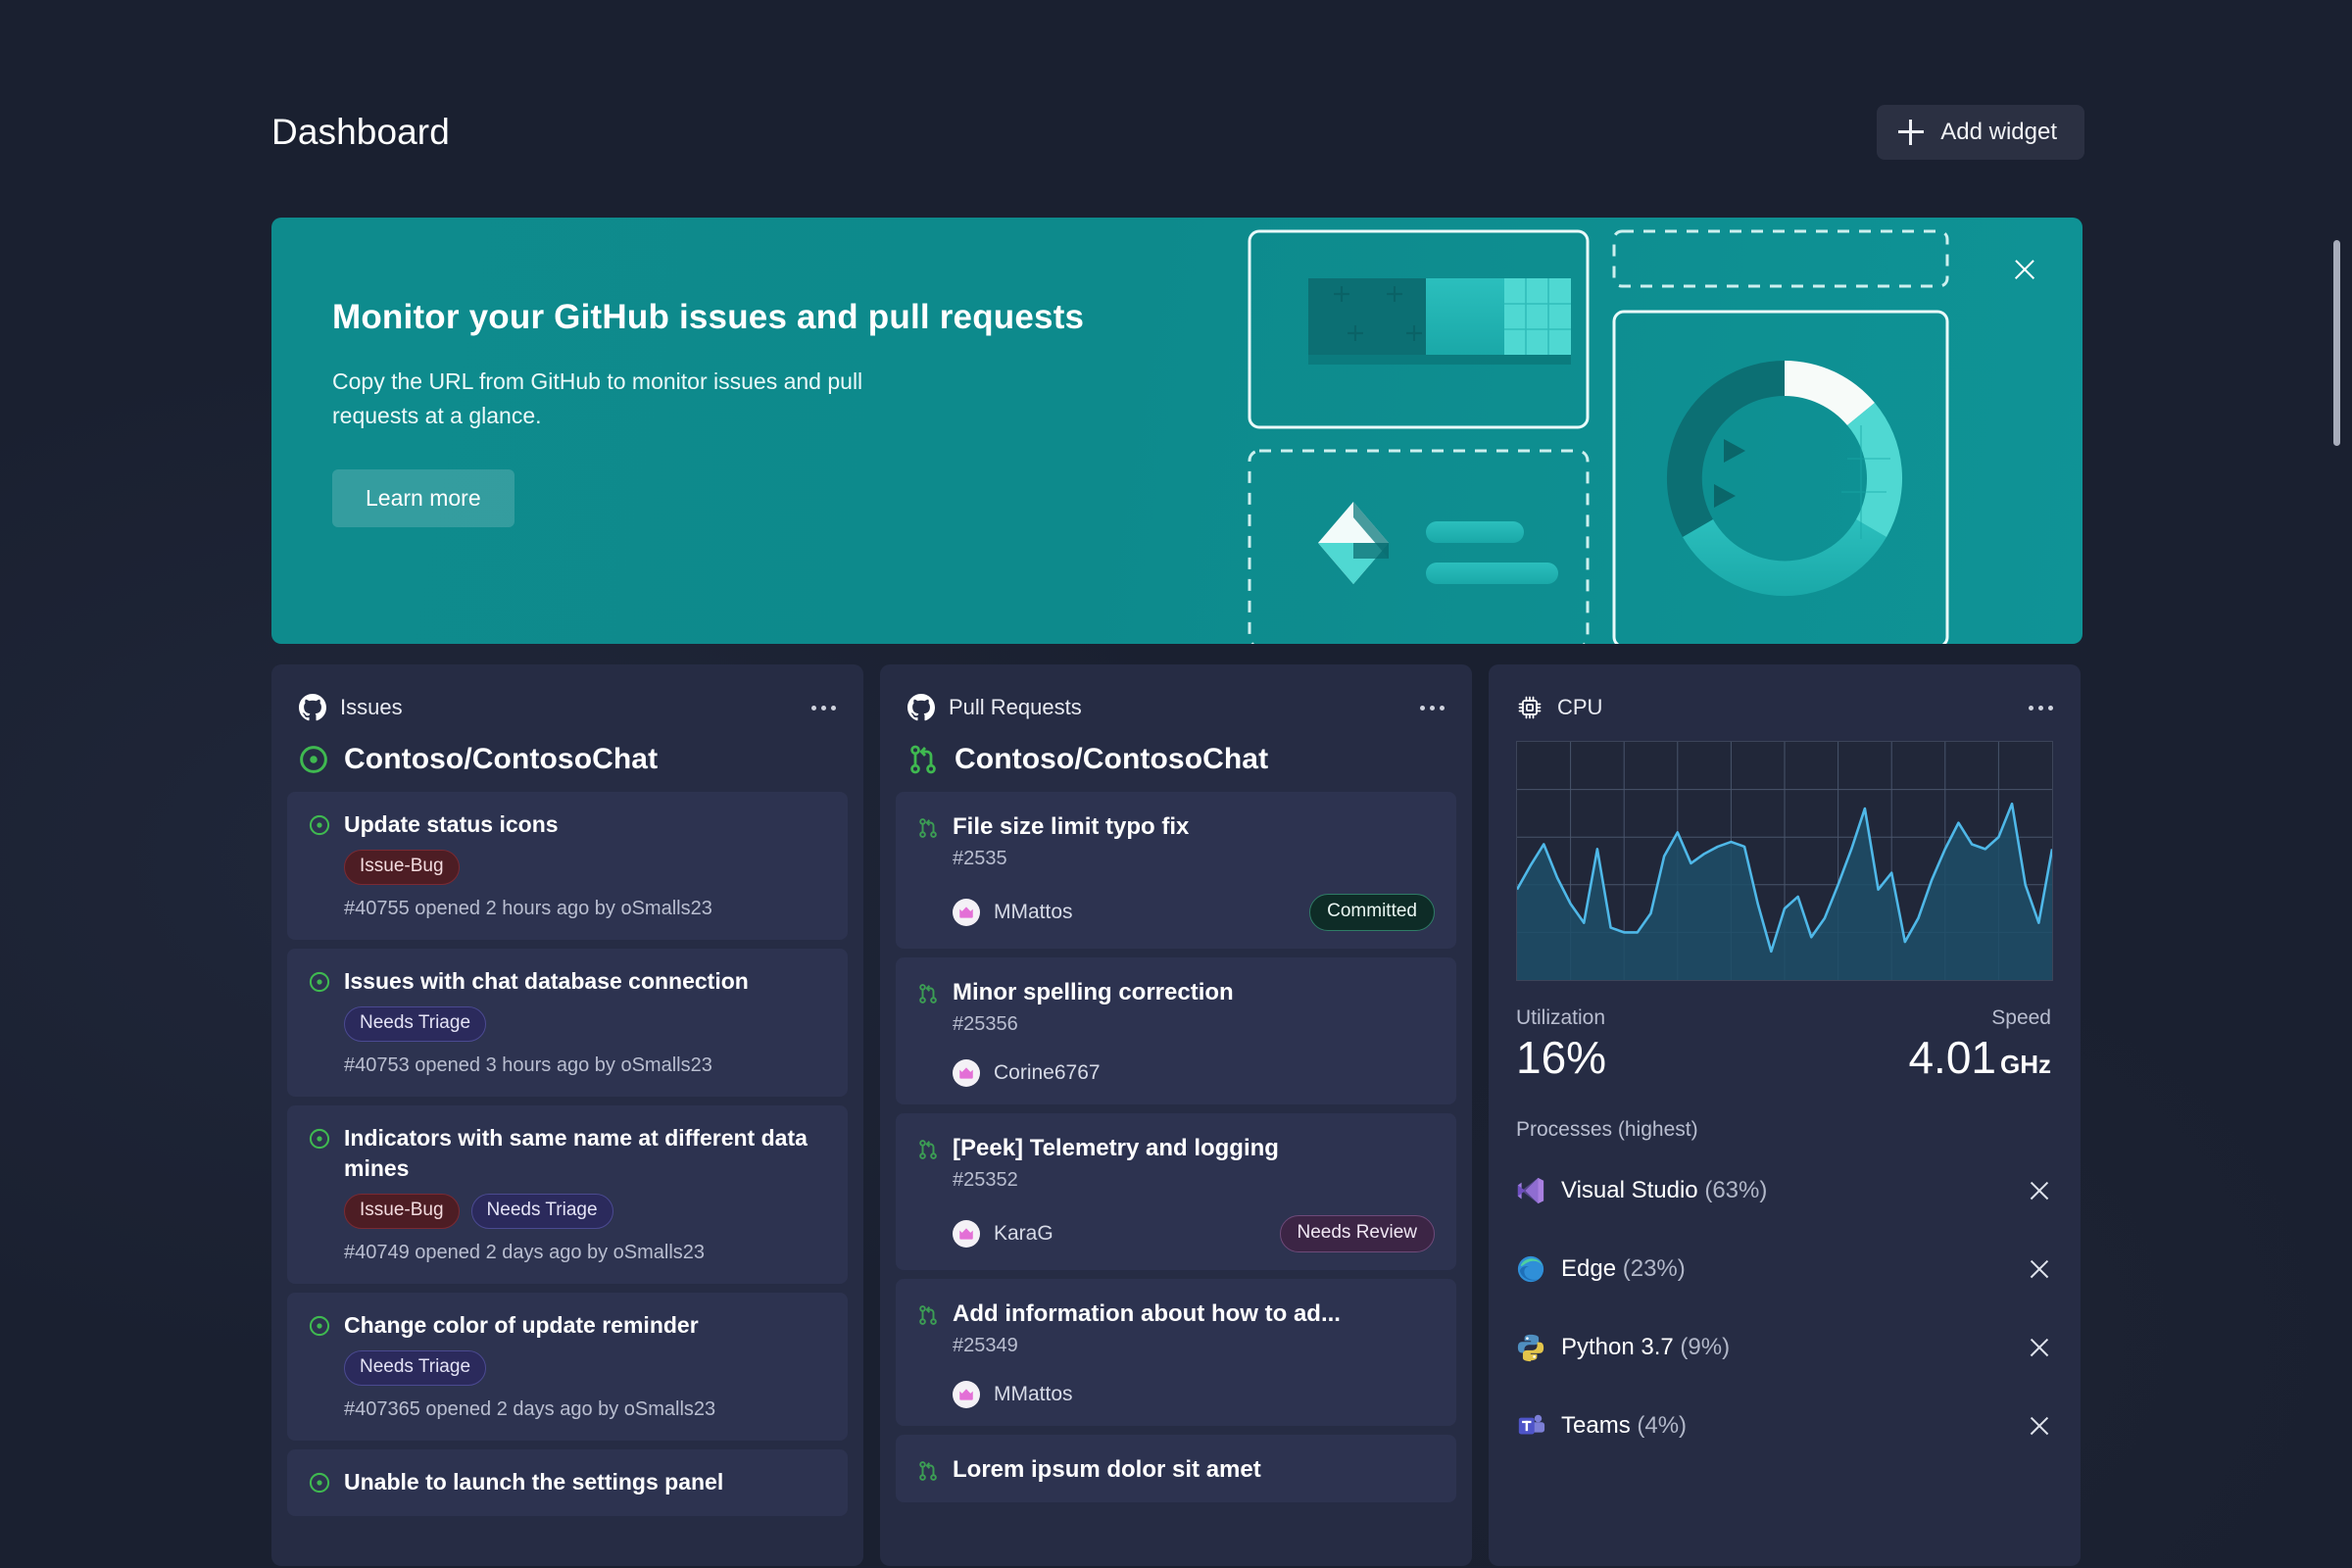 This screenshot has height=1568, width=2352. What do you see at coordinates (1786, 1191) in the screenshot?
I see `list-item: Visual Studio (63%)` at bounding box center [1786, 1191].